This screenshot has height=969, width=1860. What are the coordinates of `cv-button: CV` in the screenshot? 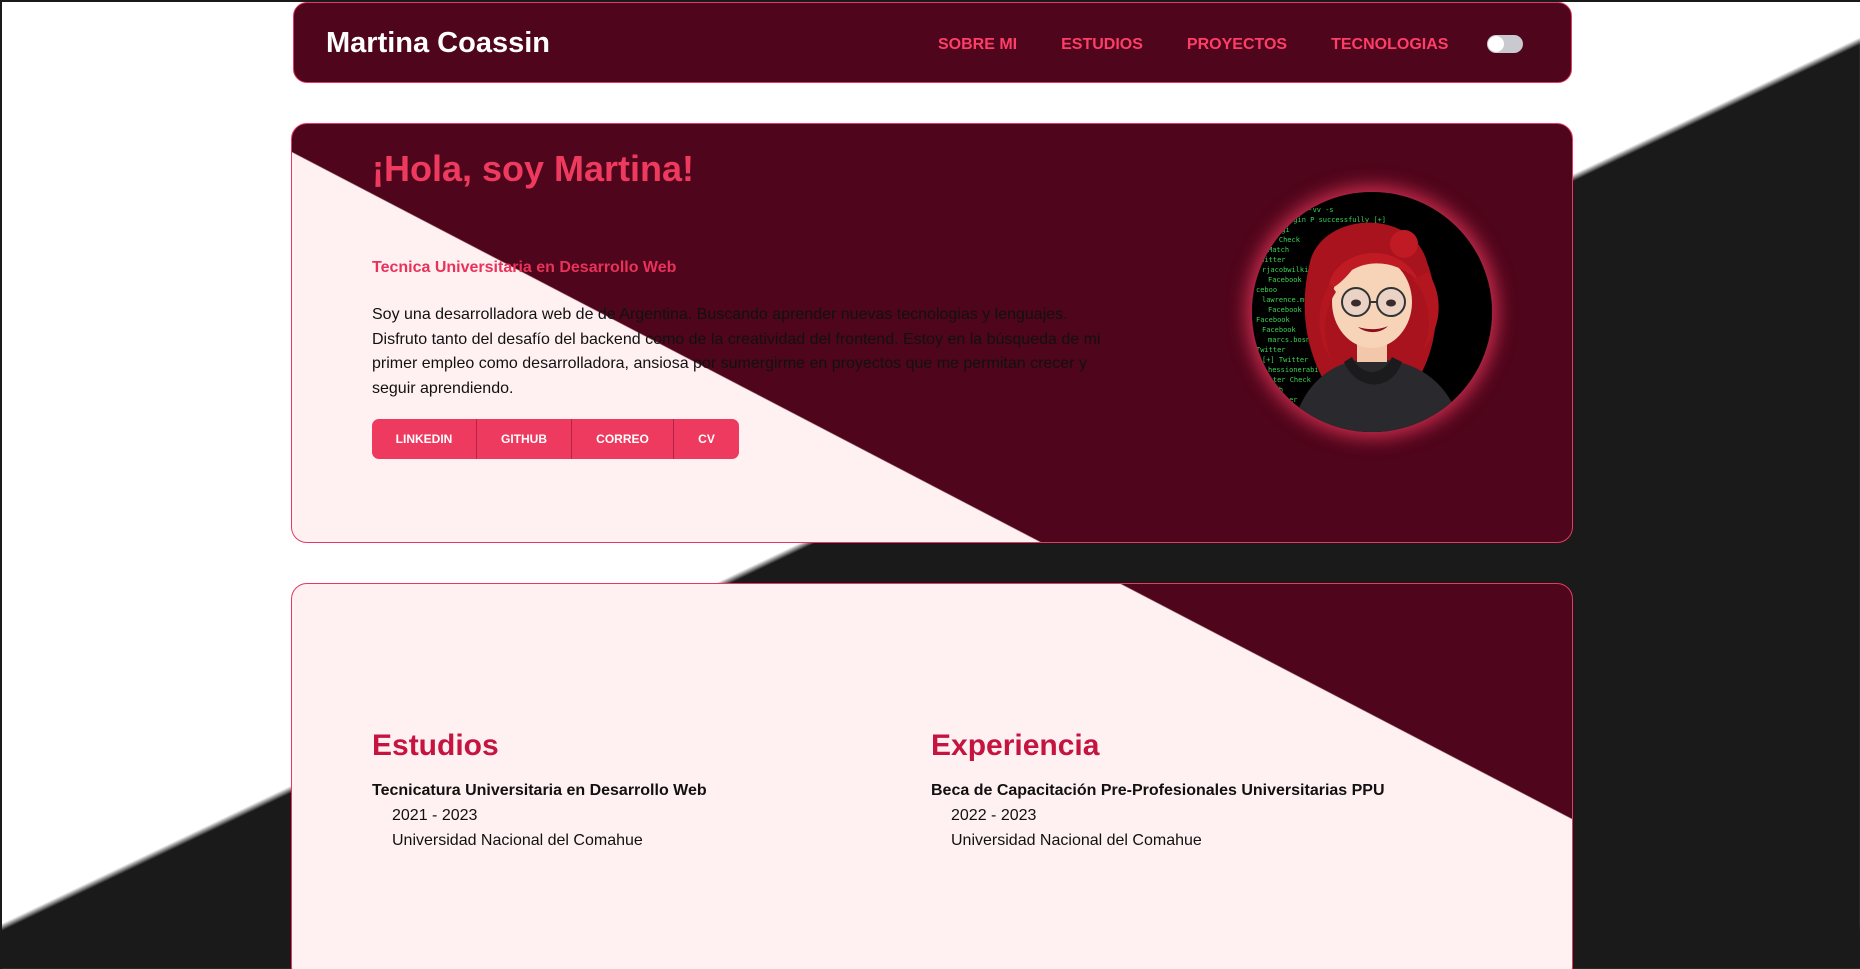 It's located at (706, 439).